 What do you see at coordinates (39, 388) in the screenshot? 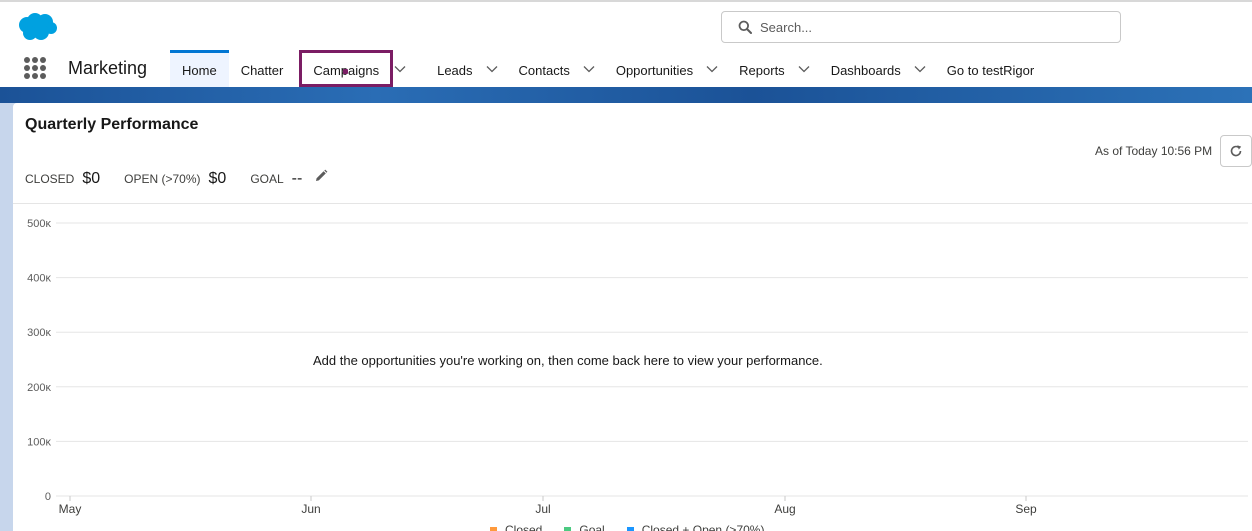
I see `y-axis-tick-label: 200κ` at bounding box center [39, 388].